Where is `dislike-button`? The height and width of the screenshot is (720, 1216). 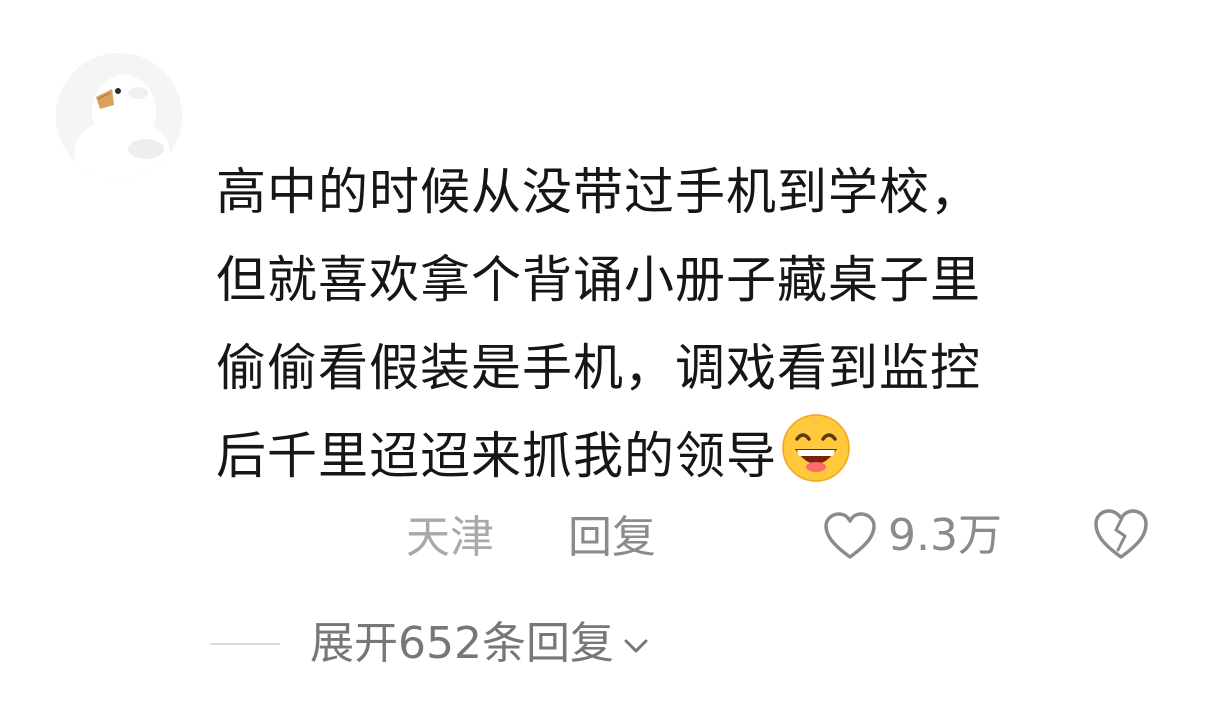
dislike-button is located at coordinates (1121, 534).